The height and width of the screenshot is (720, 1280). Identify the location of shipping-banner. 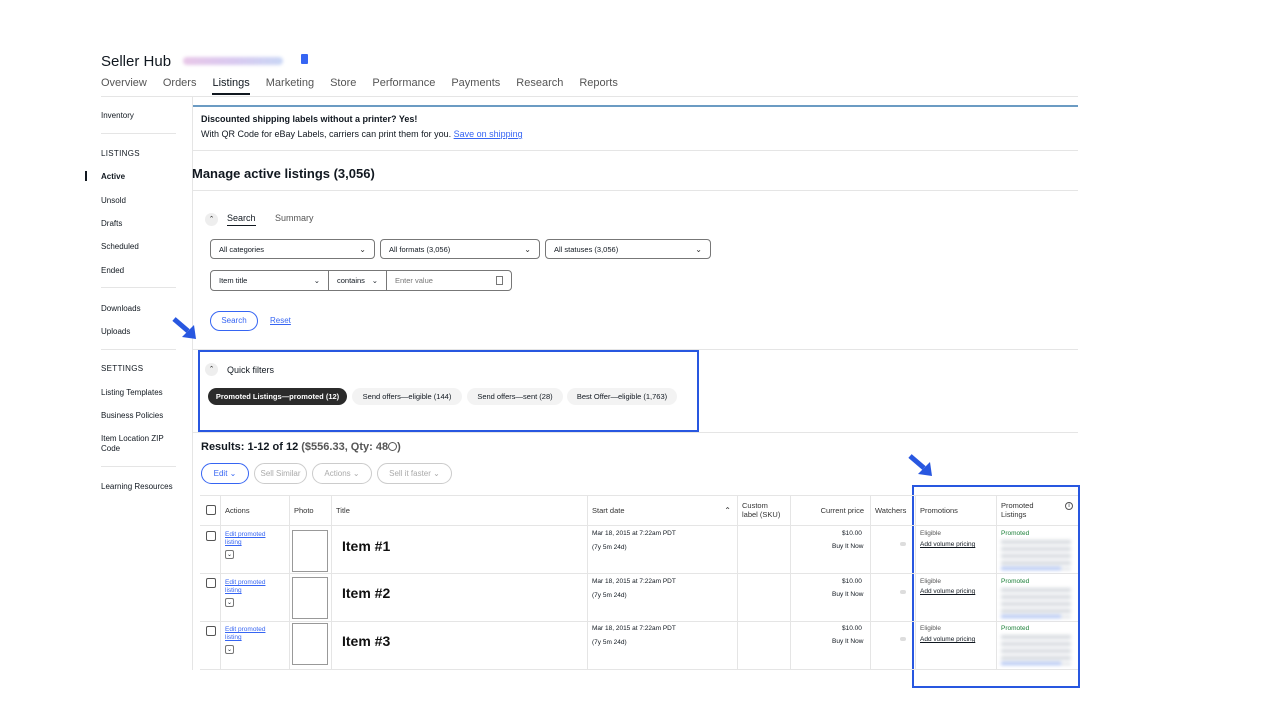
(635, 128).